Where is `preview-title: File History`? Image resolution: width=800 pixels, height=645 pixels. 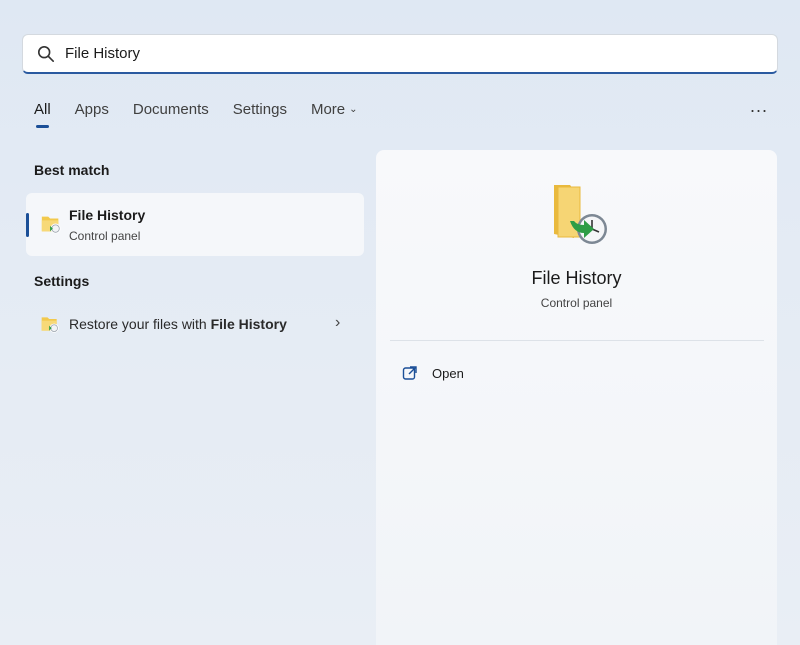
preview-title: File History is located at coordinates (576, 278).